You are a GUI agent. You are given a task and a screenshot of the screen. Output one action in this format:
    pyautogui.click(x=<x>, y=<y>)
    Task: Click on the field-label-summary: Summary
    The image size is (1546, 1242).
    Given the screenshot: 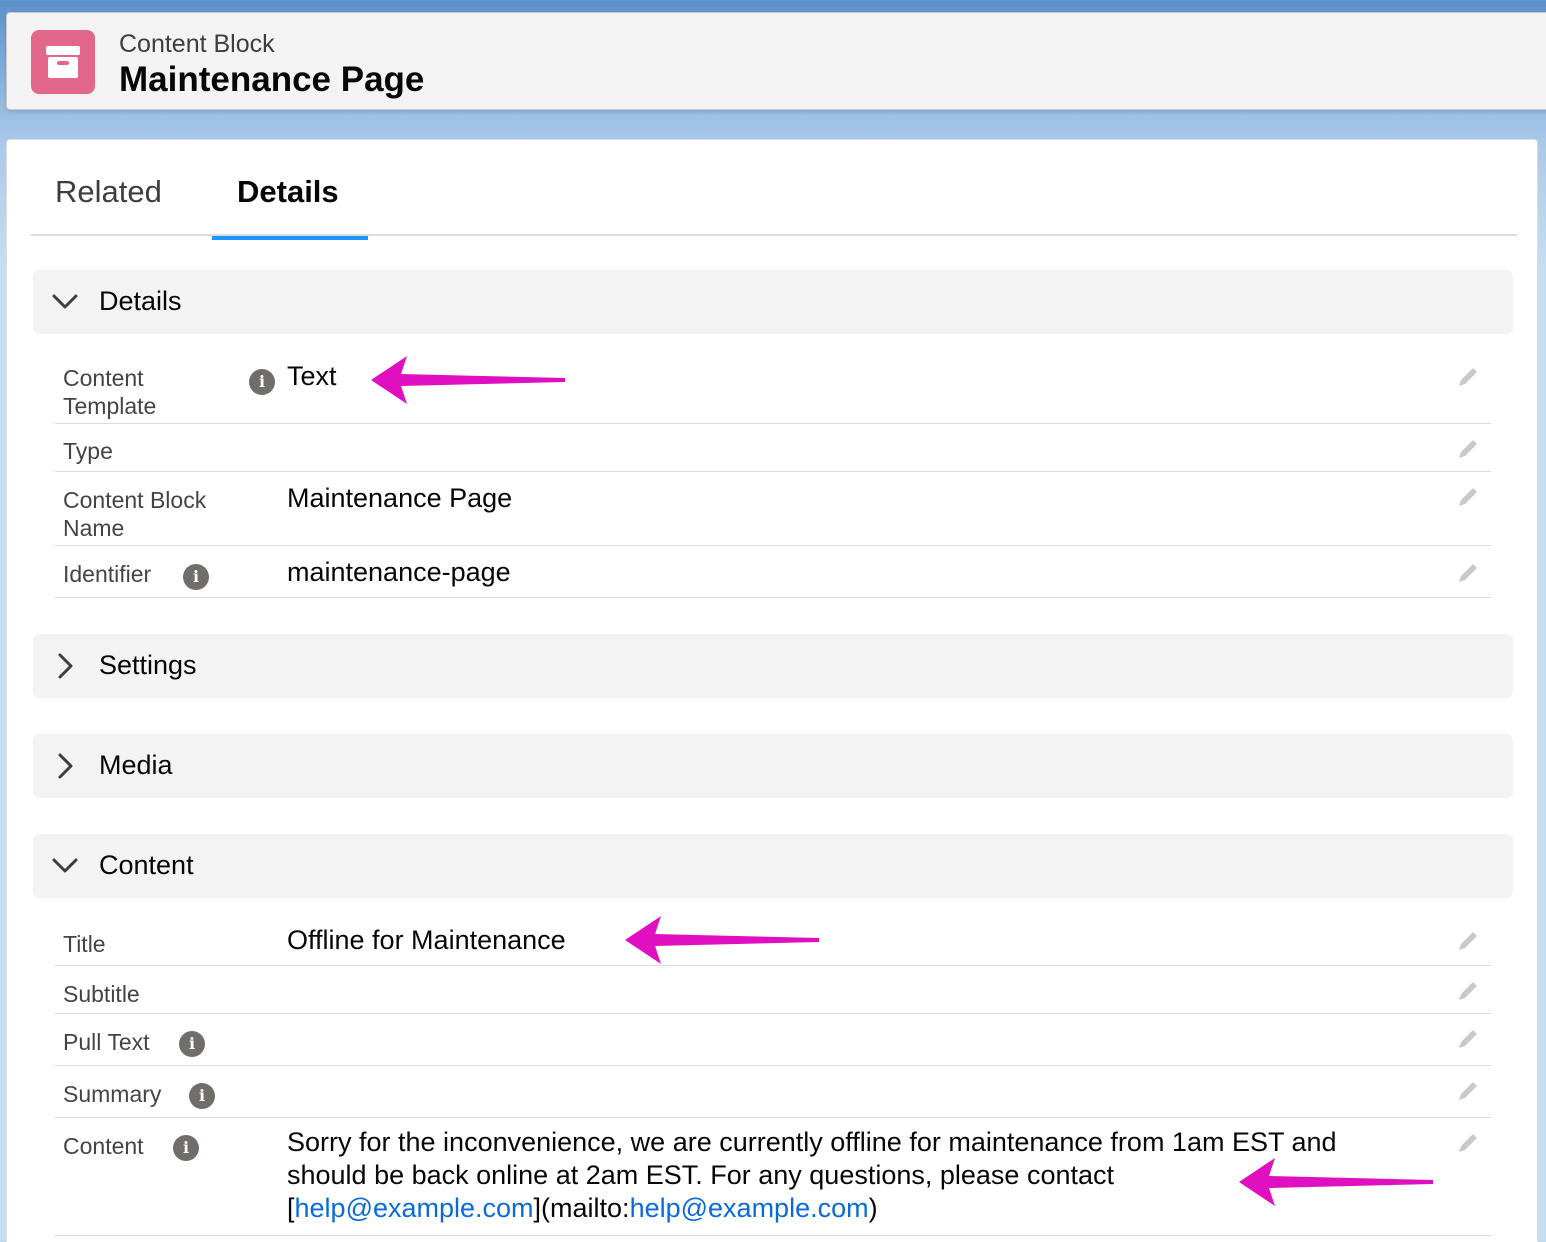 What is the action you would take?
    pyautogui.click(x=112, y=1094)
    